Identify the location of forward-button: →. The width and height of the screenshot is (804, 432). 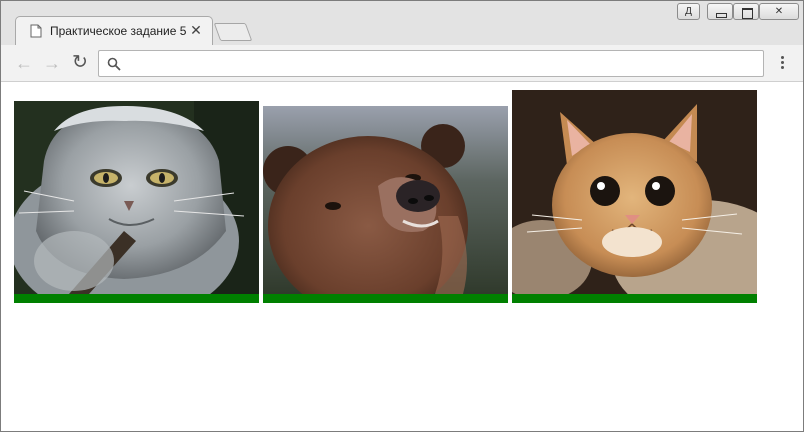
(52, 63).